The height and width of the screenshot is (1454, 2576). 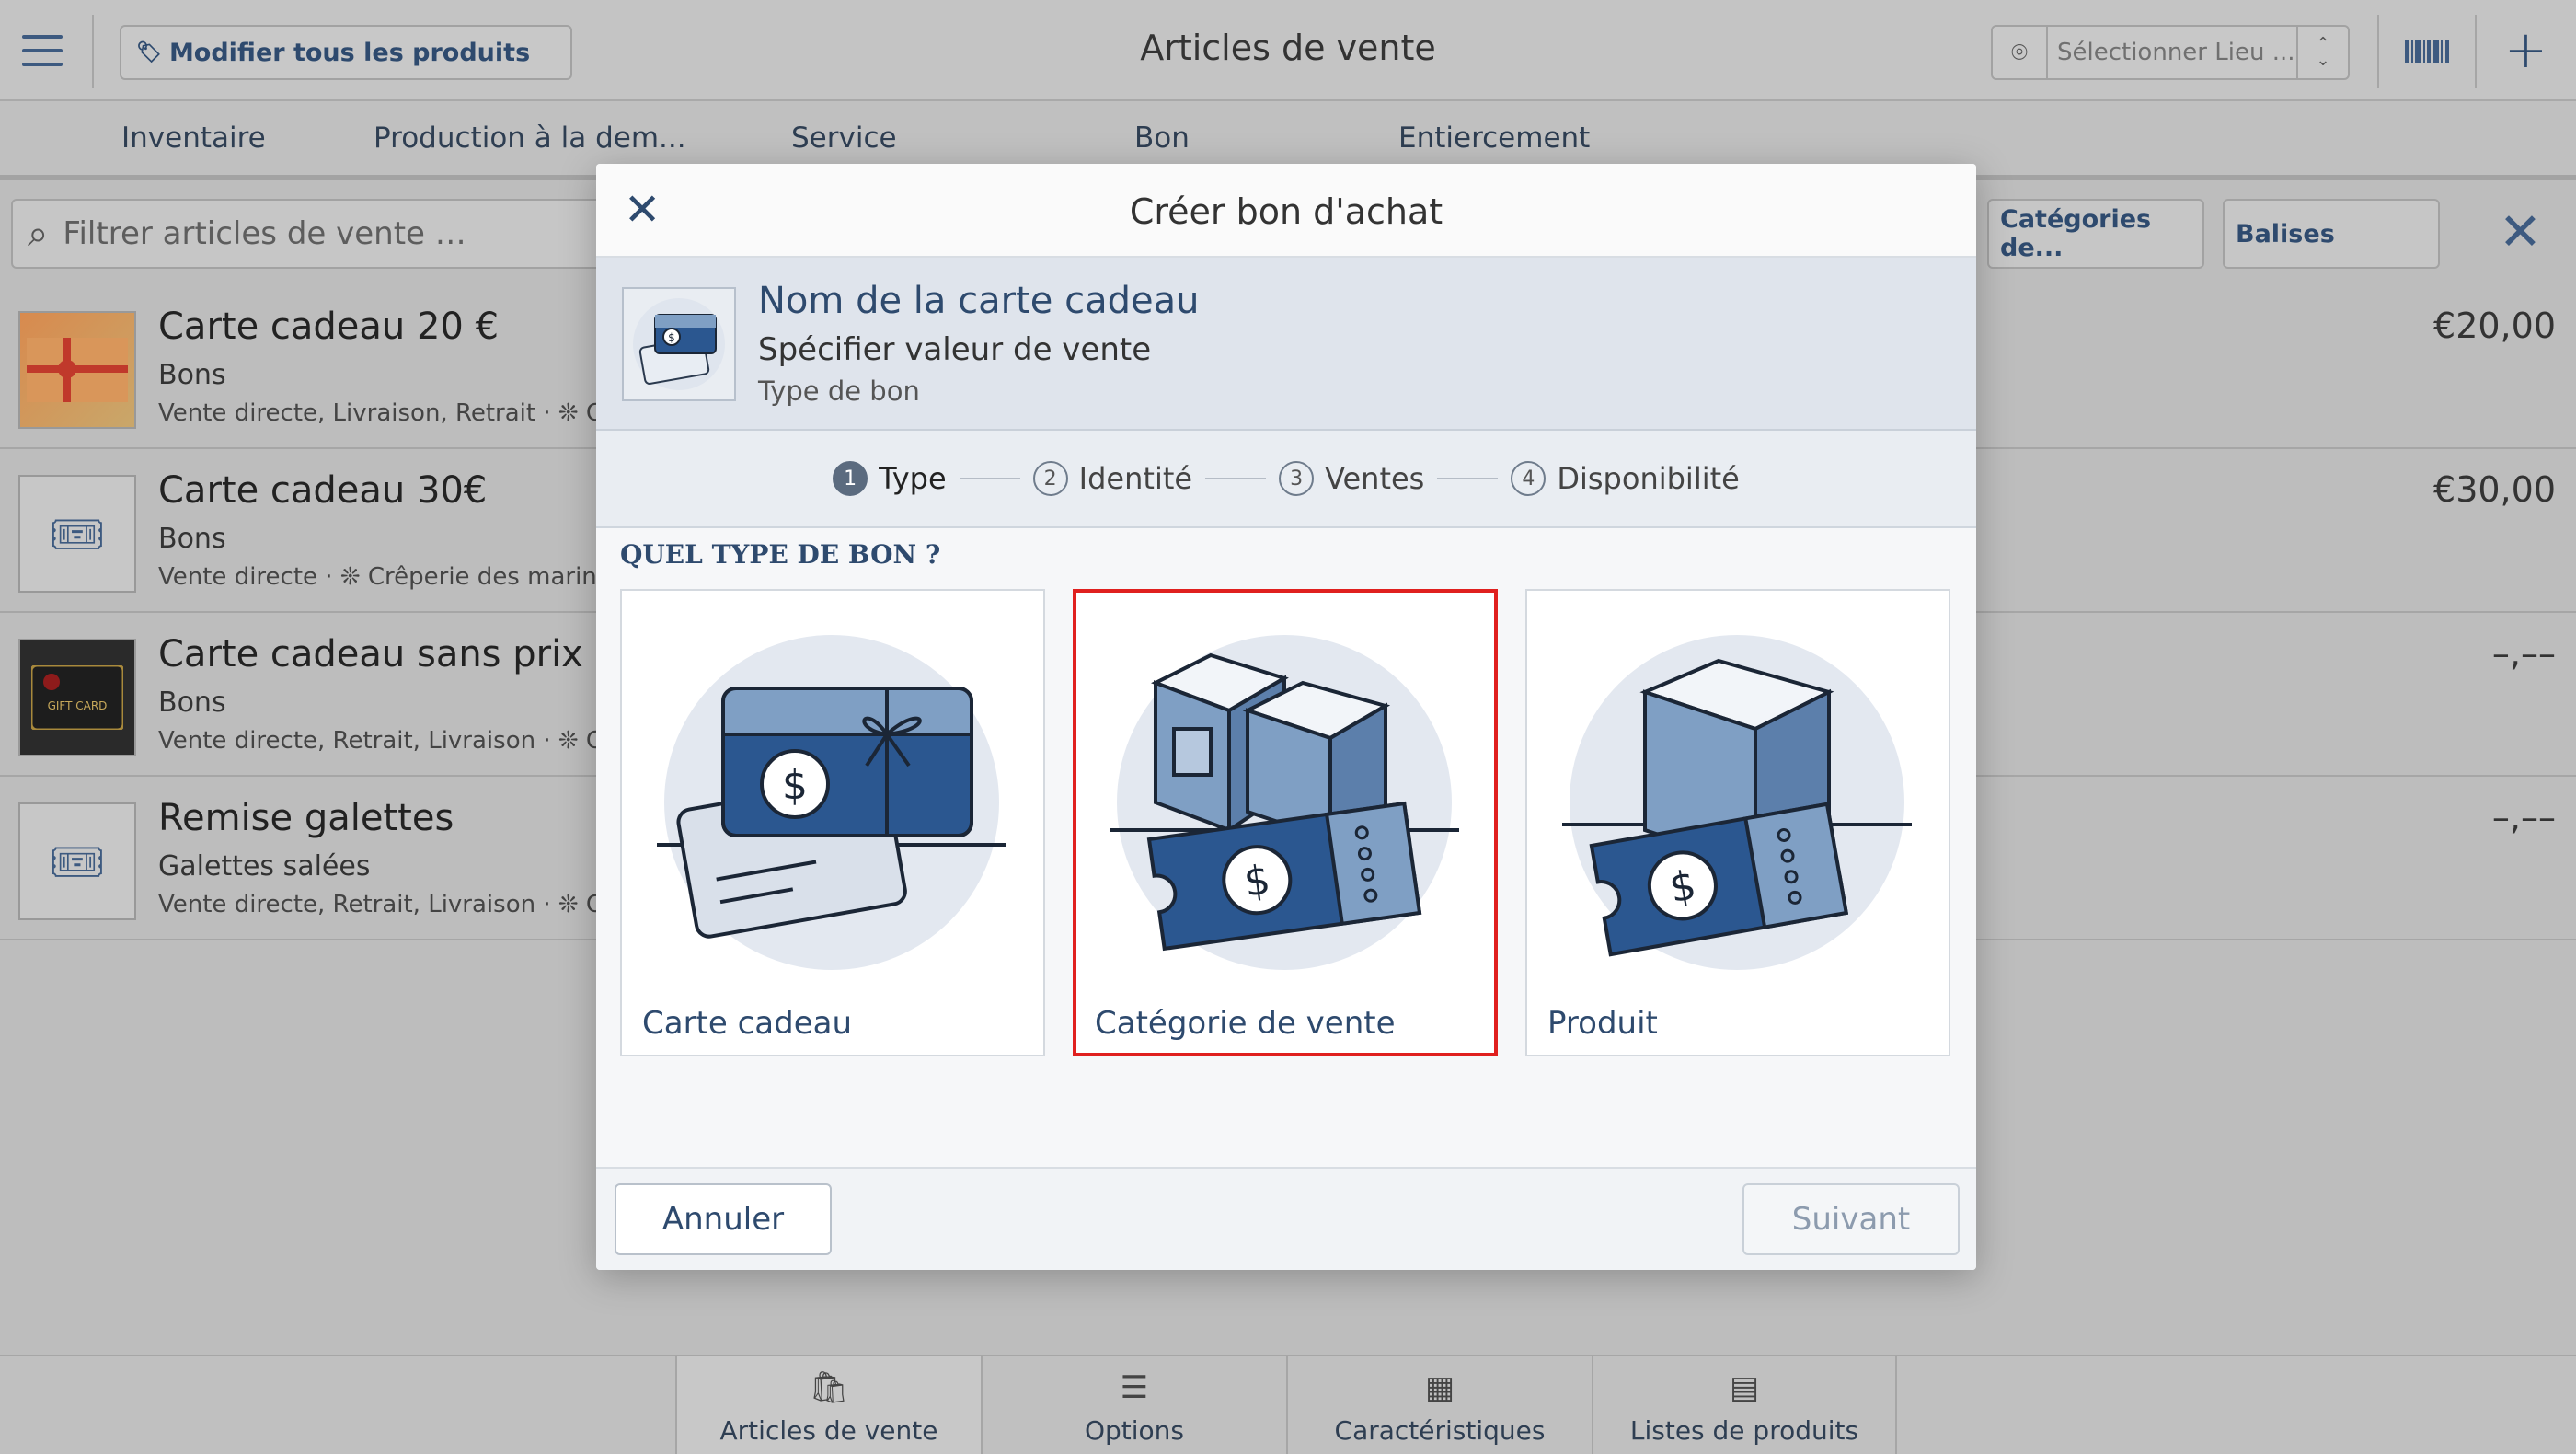 I want to click on step-number: 1, so click(x=850, y=478).